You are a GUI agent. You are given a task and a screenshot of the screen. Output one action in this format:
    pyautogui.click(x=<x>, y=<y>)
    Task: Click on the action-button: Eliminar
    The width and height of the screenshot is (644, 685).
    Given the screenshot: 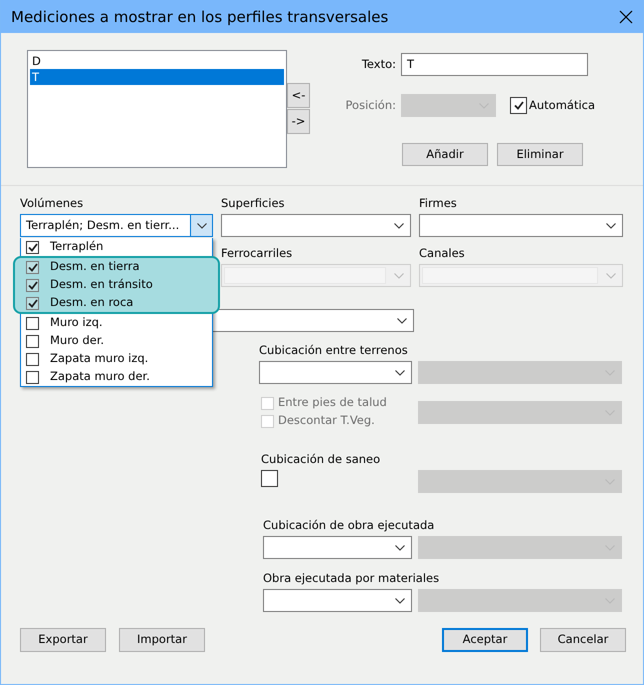 What is the action you would take?
    pyautogui.click(x=540, y=154)
    